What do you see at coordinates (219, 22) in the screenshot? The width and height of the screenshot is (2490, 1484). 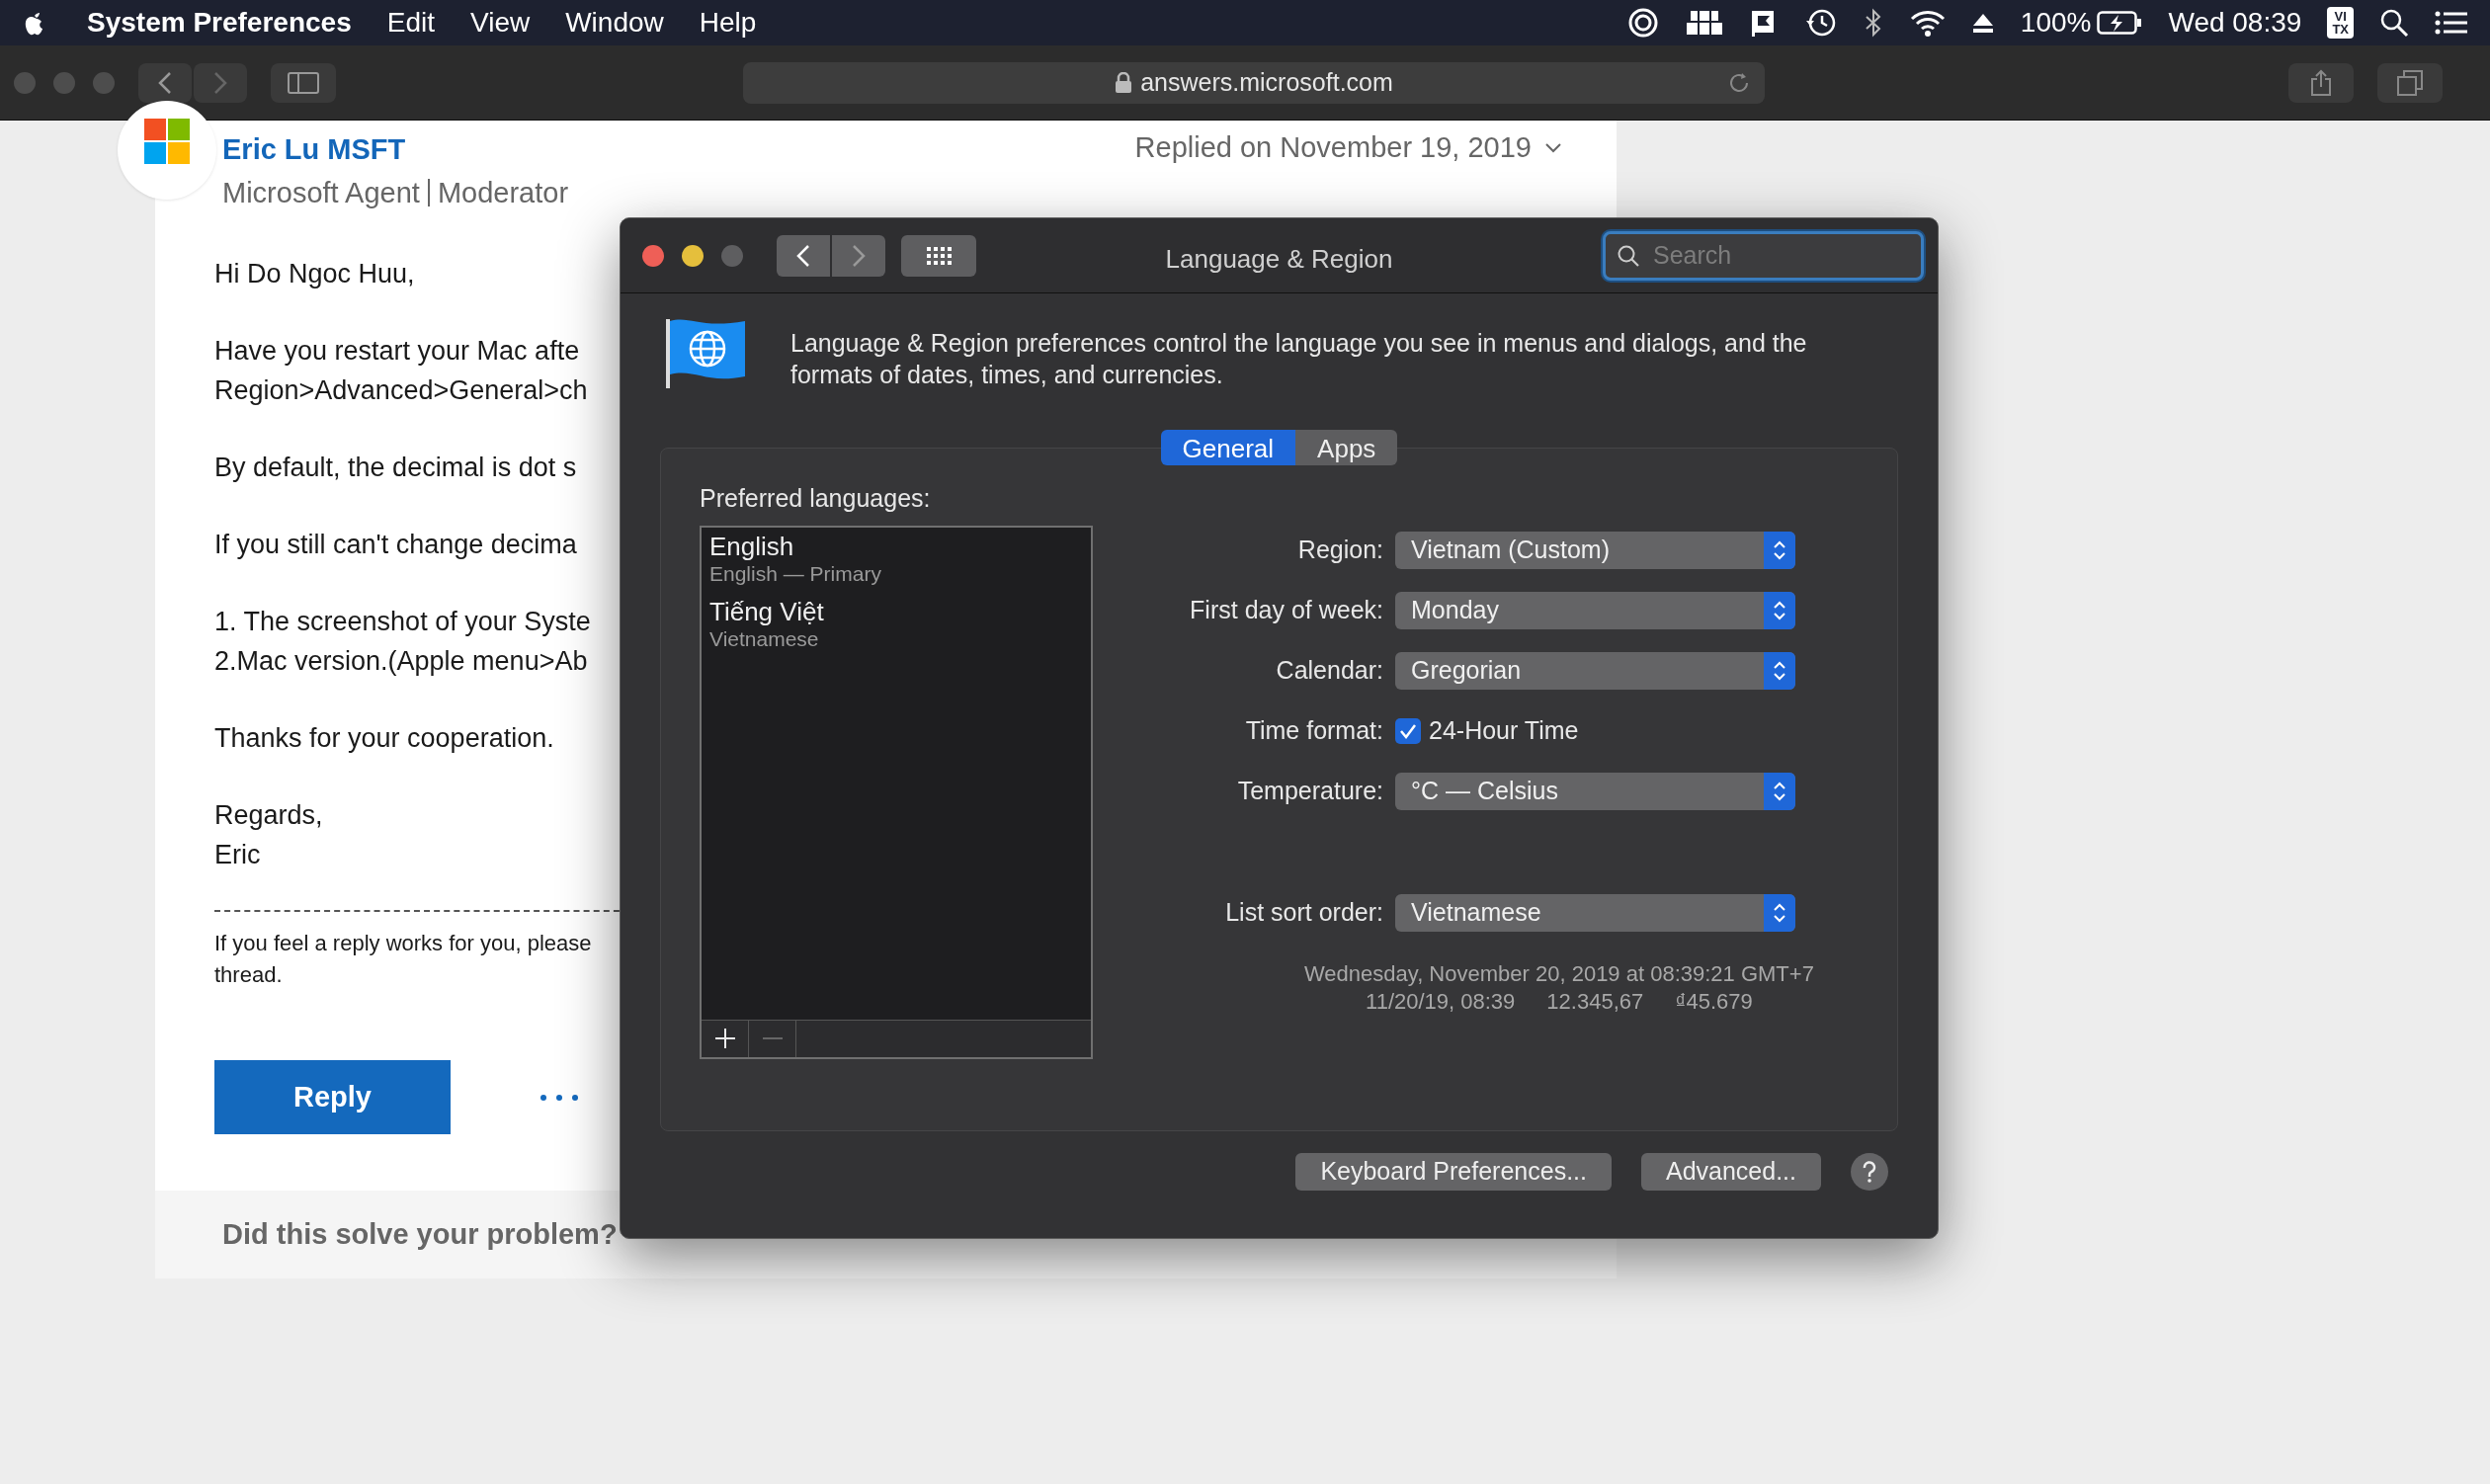 I see `app-menu: System Preferences` at bounding box center [219, 22].